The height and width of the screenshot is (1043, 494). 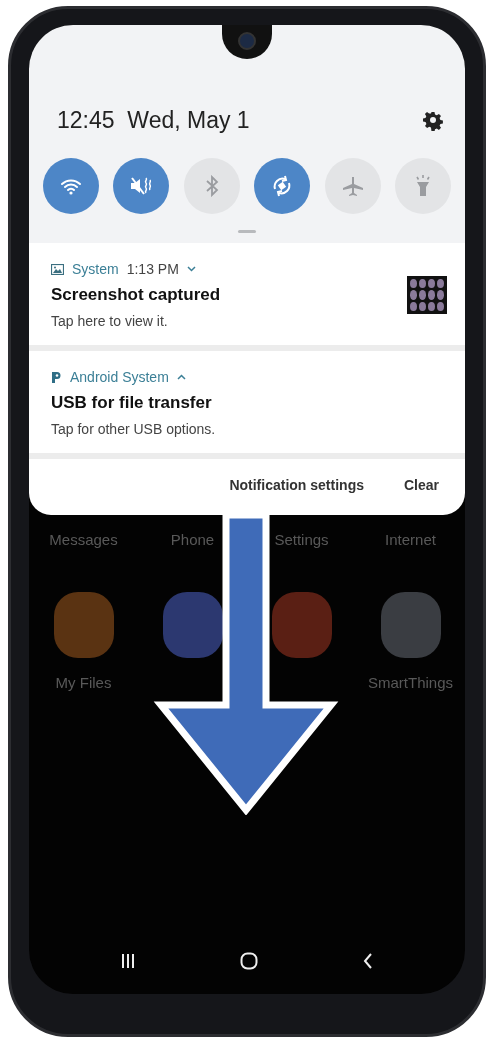 What do you see at coordinates (132, 403) in the screenshot?
I see `notification-title: USB for file transfer` at bounding box center [132, 403].